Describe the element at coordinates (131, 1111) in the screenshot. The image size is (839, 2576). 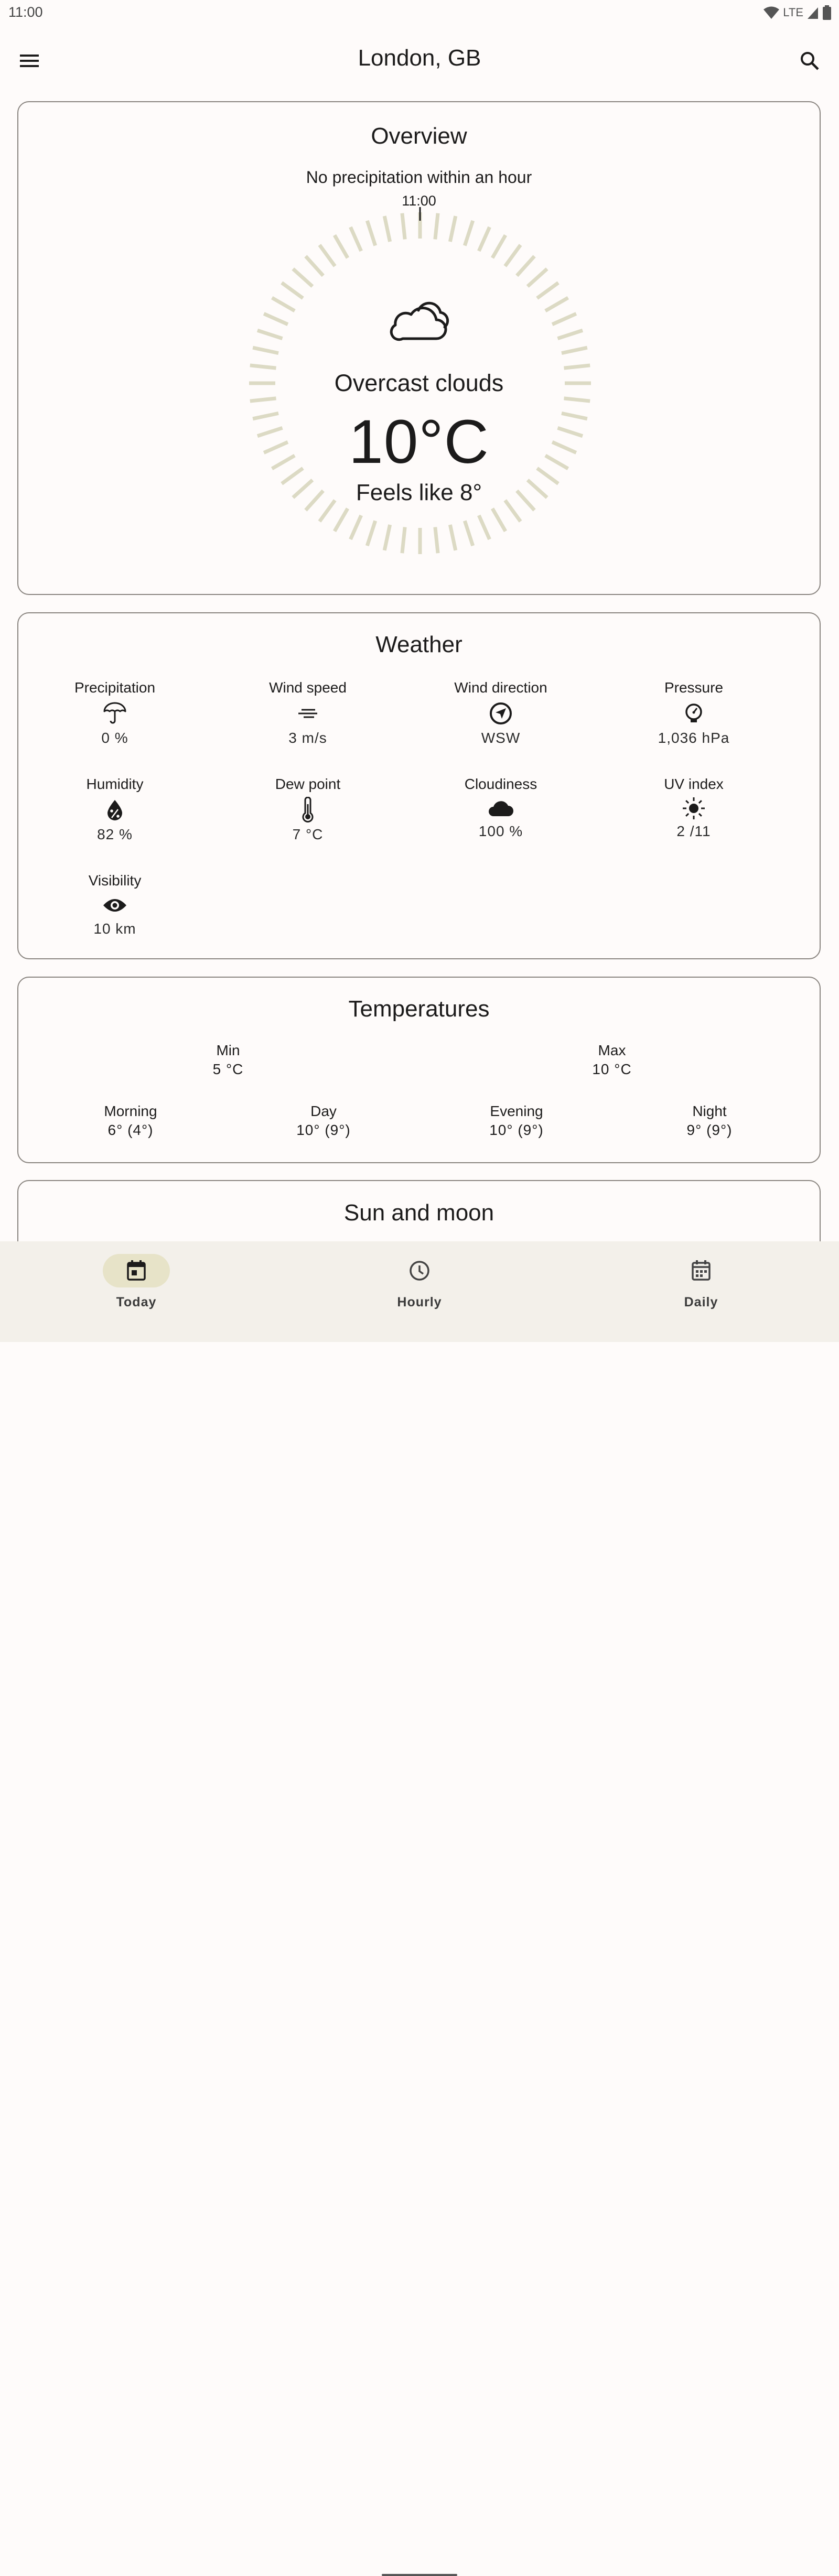
I see `temp-label: Morning` at that location.